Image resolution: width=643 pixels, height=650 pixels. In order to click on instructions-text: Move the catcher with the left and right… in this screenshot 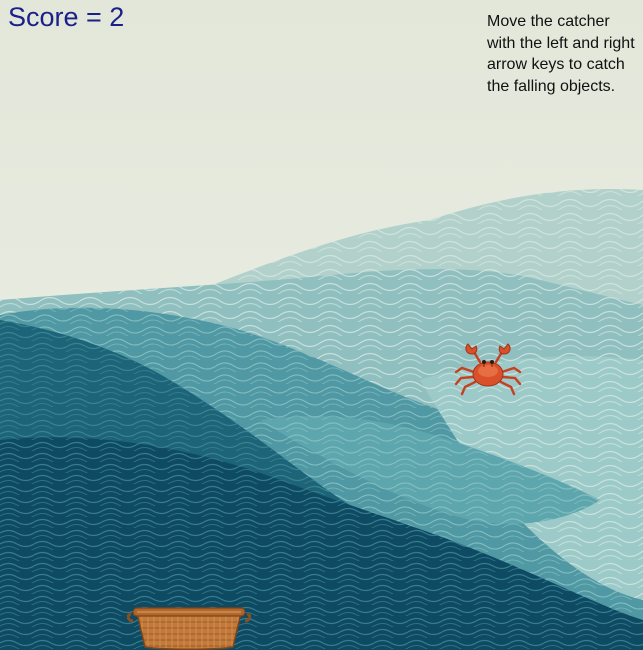, I will do `click(561, 54)`.